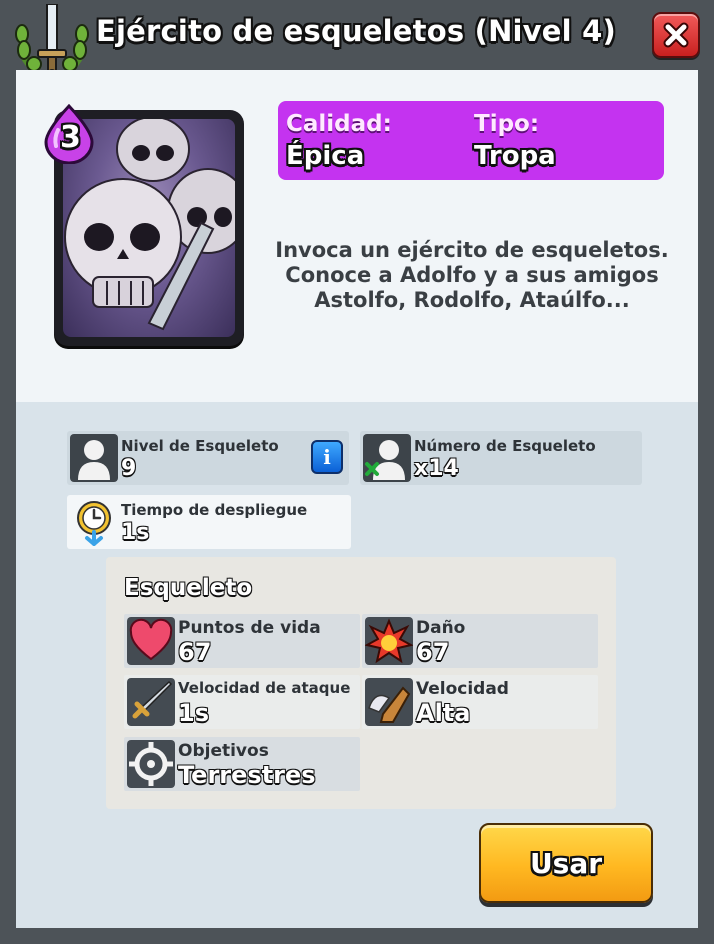  What do you see at coordinates (214, 510) in the screenshot?
I see `stat-label: Tiempo de despliegue` at bounding box center [214, 510].